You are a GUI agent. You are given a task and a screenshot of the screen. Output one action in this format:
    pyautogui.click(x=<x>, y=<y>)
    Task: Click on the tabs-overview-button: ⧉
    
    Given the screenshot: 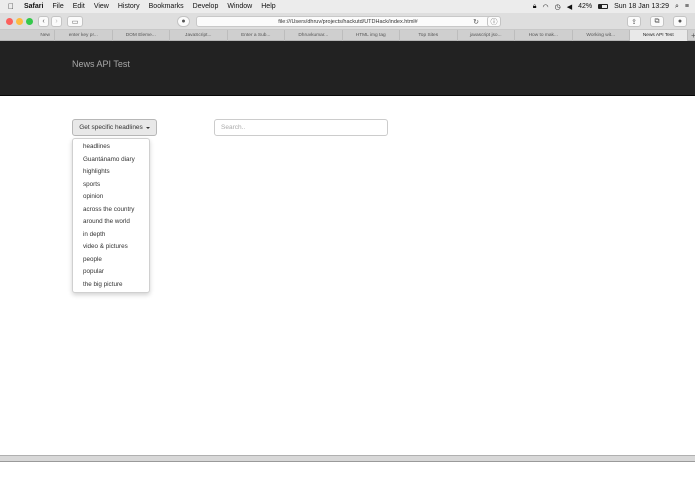 What is the action you would take?
    pyautogui.click(x=657, y=21)
    